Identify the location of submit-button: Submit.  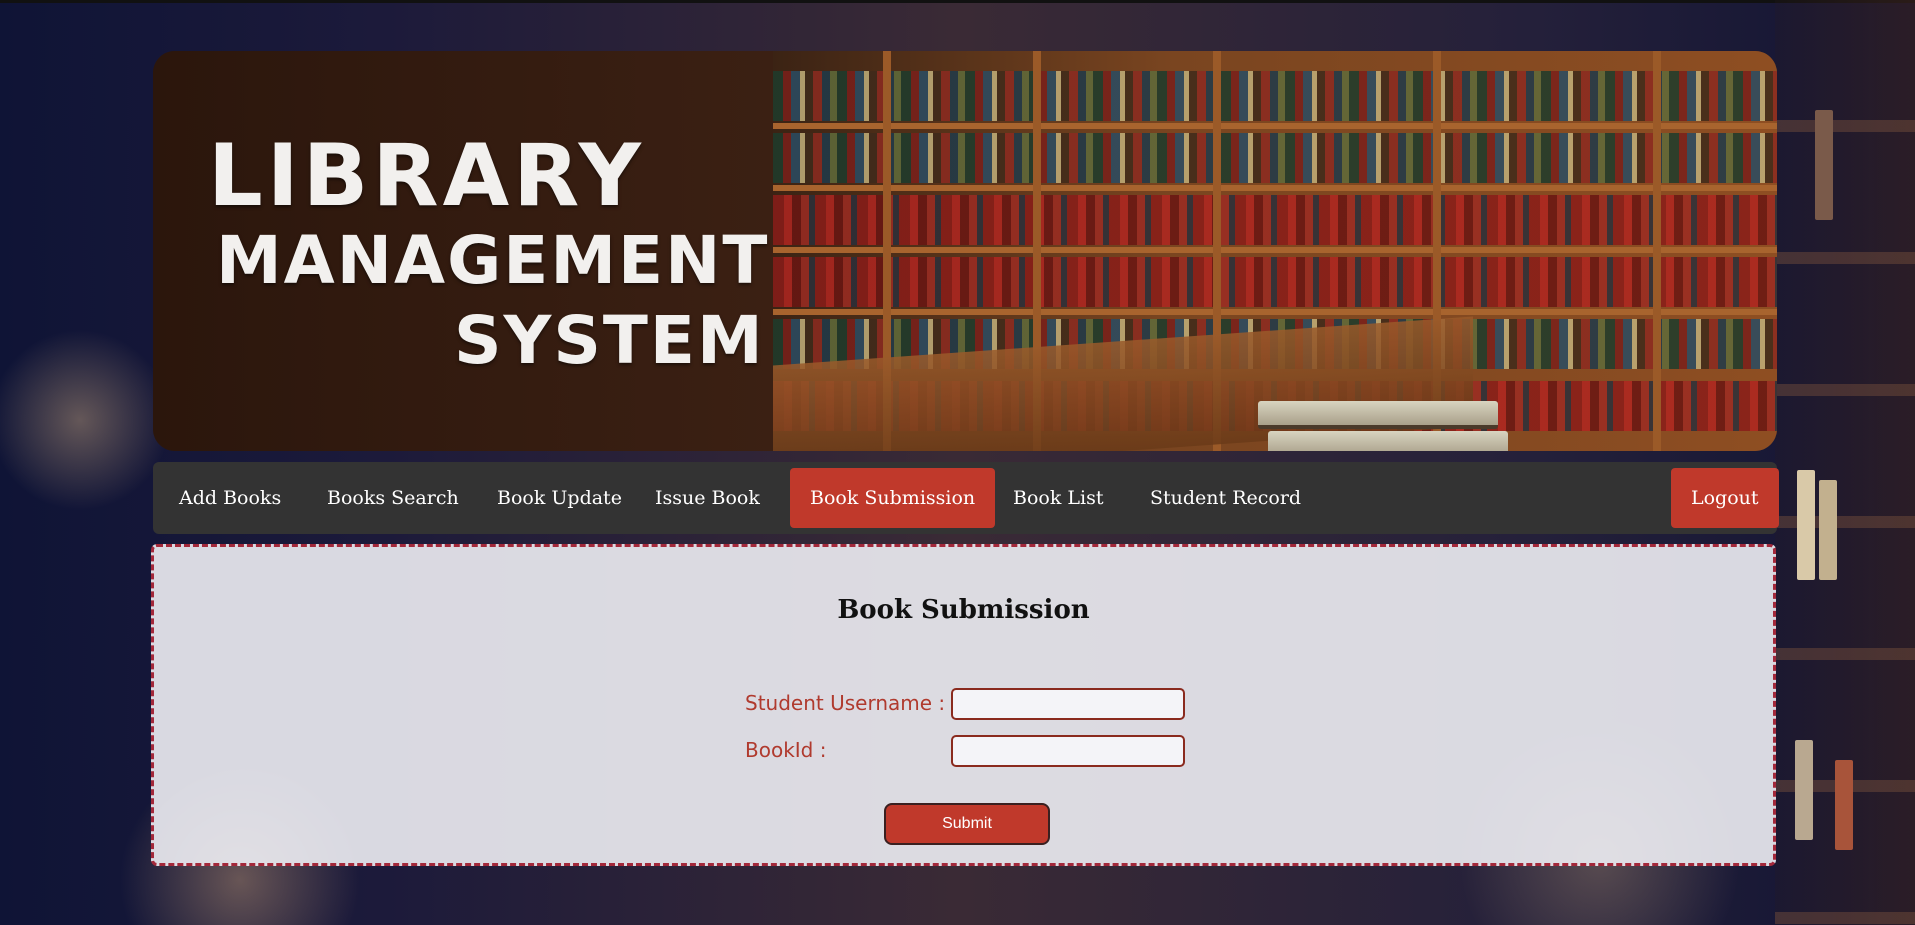
(967, 824).